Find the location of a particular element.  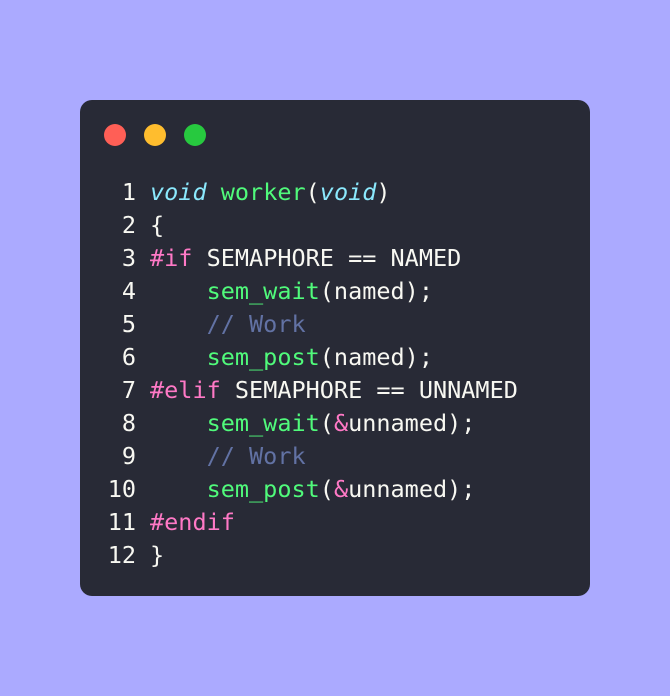

line-source: #if SEMAPHORE == NAMED is located at coordinates (305, 258).